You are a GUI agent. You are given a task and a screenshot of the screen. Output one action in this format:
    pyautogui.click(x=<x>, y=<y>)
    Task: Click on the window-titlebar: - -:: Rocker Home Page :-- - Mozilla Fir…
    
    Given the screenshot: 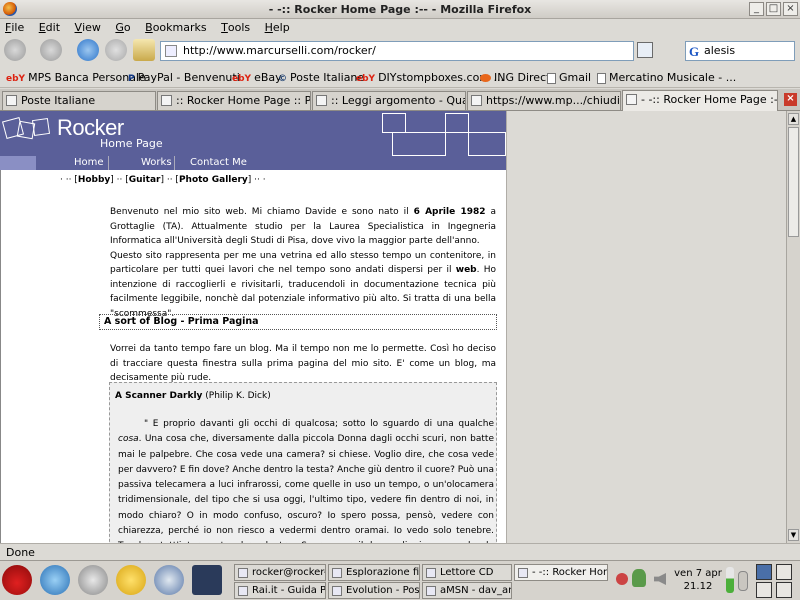 What is the action you would take?
    pyautogui.click(x=400, y=9)
    